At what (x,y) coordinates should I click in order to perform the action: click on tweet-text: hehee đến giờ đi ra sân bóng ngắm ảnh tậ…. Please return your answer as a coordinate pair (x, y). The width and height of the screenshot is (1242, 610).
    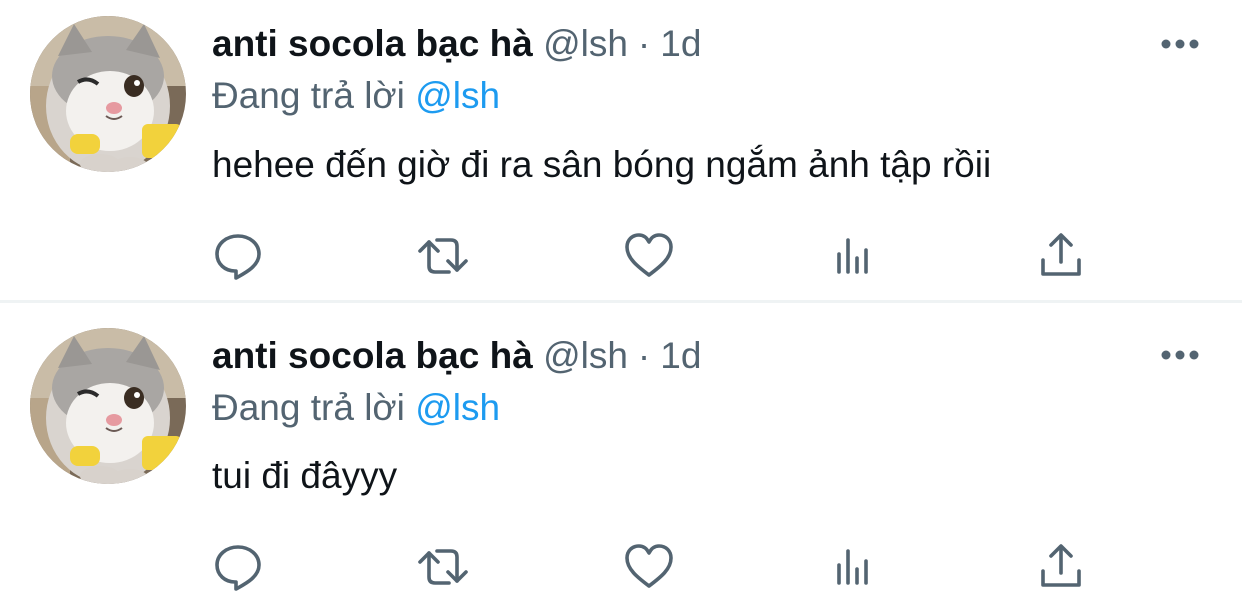
    Looking at the image, I should click on (602, 164).